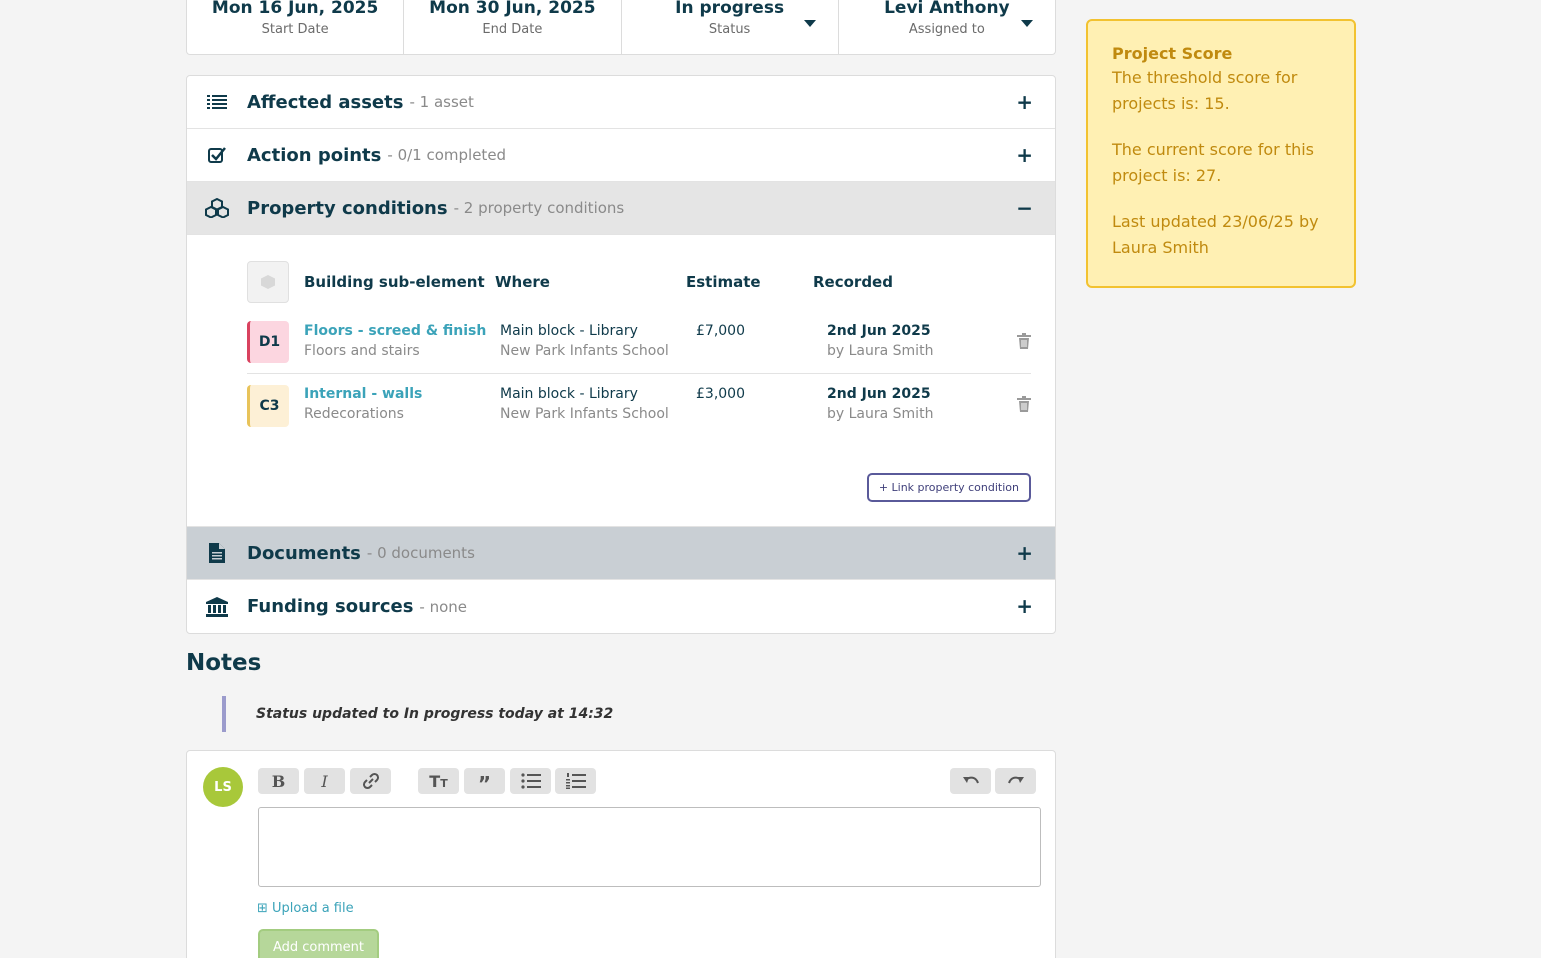 The image size is (1541, 958). I want to click on end-date-value: Mon 30 Jun, 2025, so click(512, 9).